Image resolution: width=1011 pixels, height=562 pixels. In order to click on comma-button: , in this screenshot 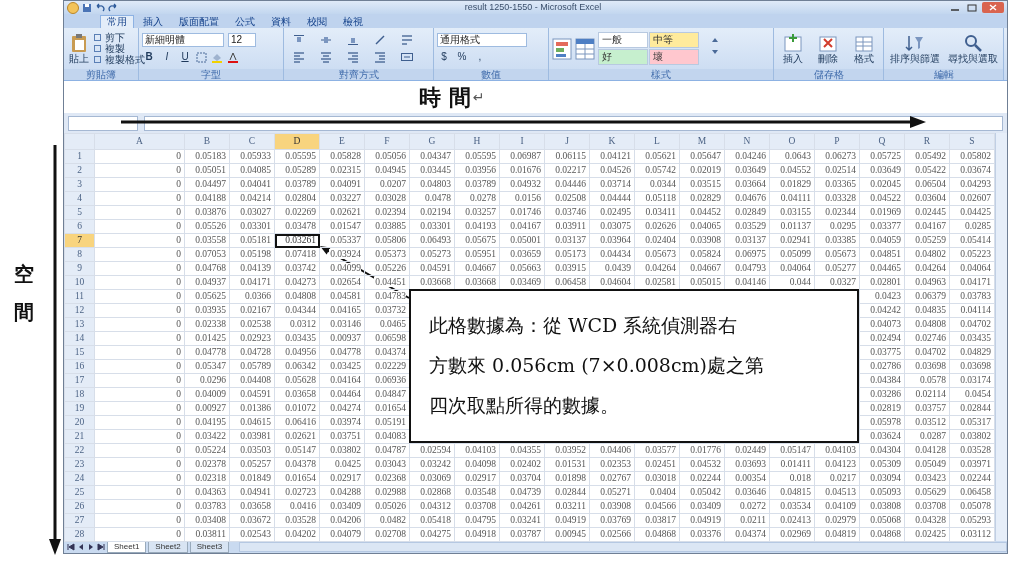, I will do `click(480, 57)`.